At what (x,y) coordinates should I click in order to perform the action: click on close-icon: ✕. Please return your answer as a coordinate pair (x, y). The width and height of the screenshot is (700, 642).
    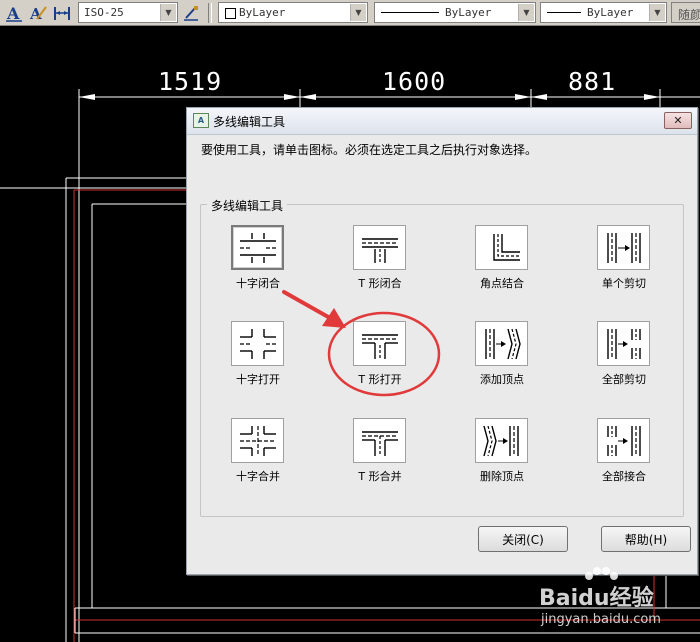
    Looking at the image, I should click on (678, 120).